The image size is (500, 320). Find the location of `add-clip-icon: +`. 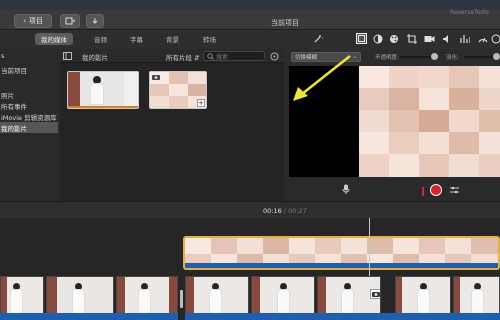

add-clip-icon: + is located at coordinates (201, 103).